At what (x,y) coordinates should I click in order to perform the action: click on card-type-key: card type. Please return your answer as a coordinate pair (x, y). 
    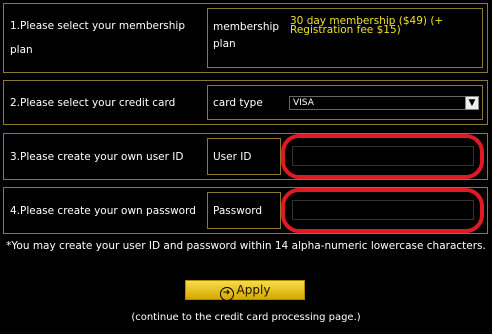
    Looking at the image, I should click on (238, 102).